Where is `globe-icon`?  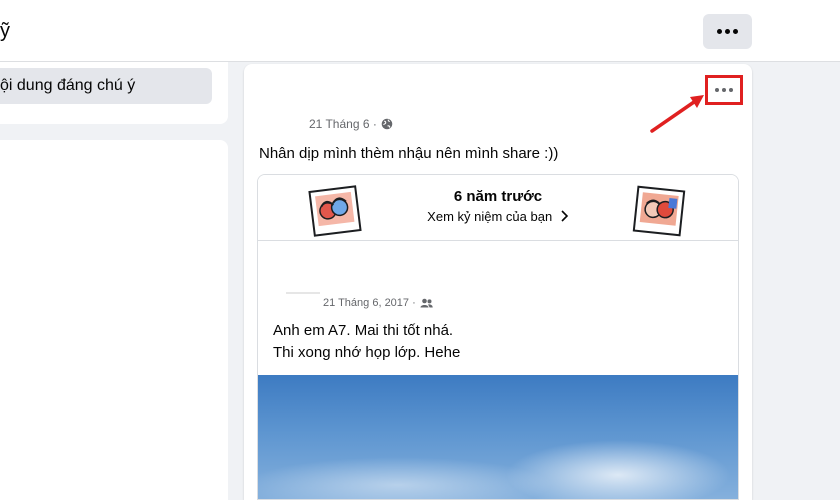
globe-icon is located at coordinates (387, 124).